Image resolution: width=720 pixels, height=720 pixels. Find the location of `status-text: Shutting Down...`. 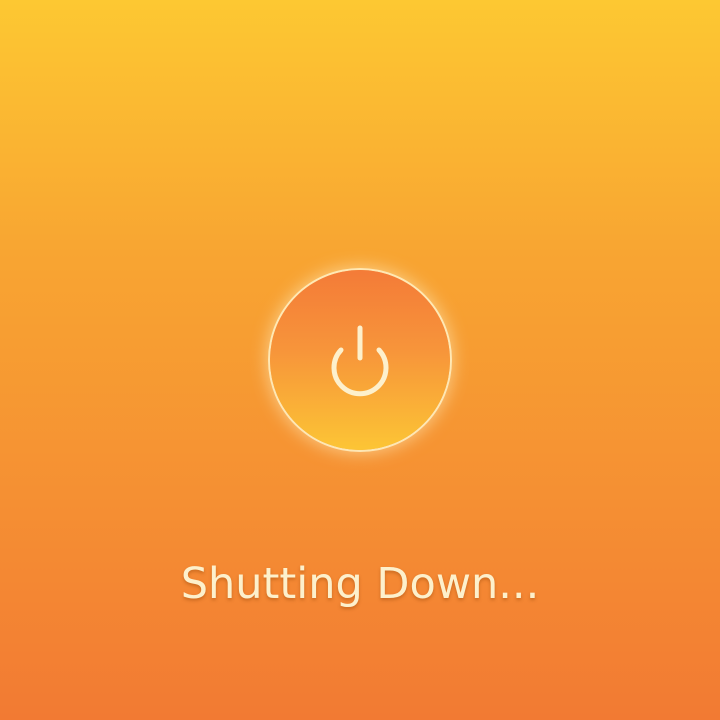

status-text: Shutting Down... is located at coordinates (360, 584).